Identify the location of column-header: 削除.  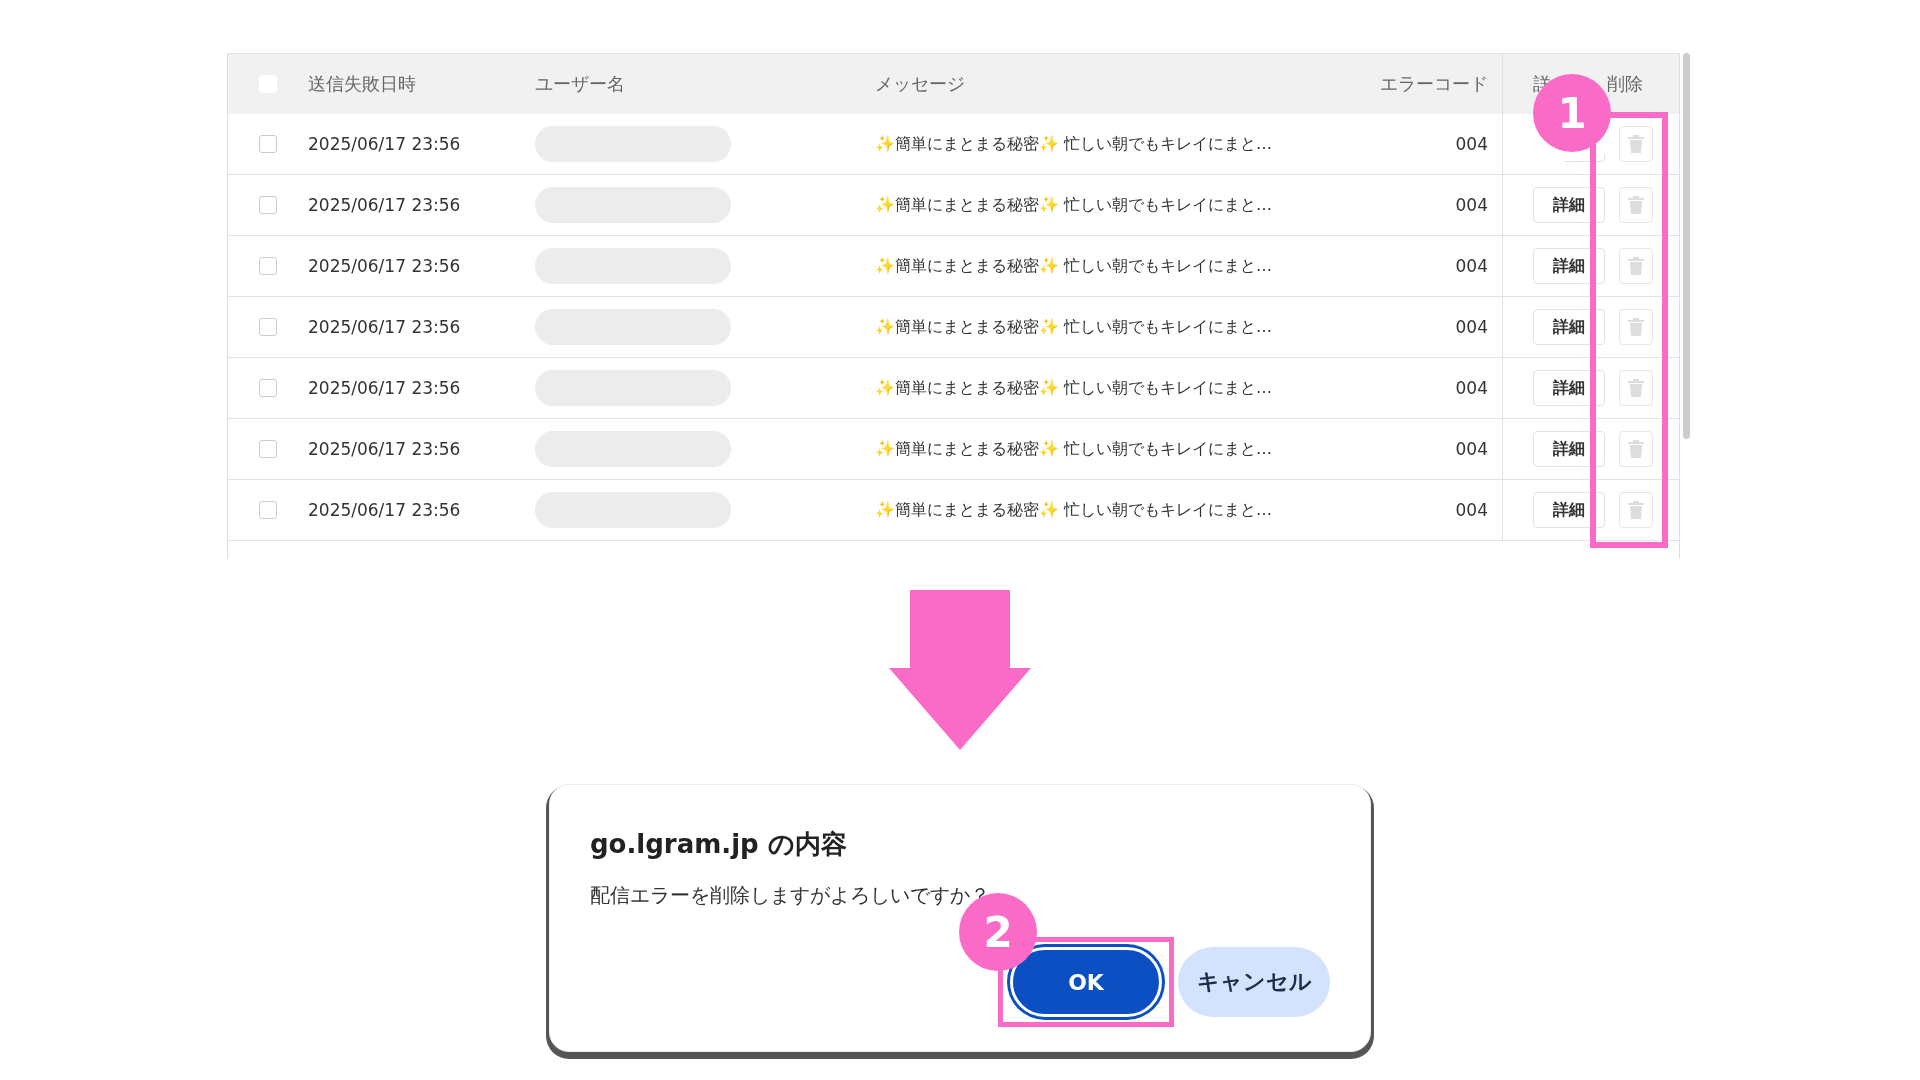
(1625, 84).